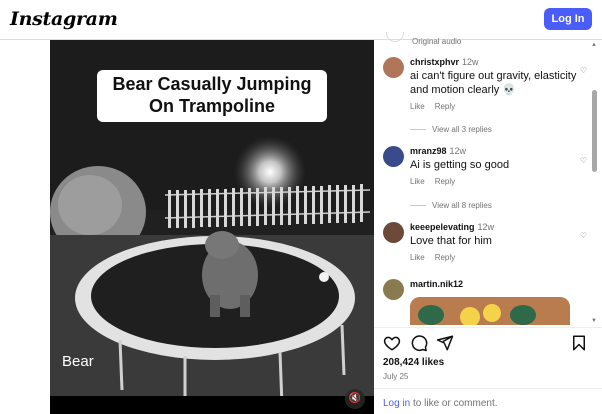 This screenshot has width=602, height=414. What do you see at coordinates (460, 165) in the screenshot?
I see `comment-text: Ai is getting so good` at bounding box center [460, 165].